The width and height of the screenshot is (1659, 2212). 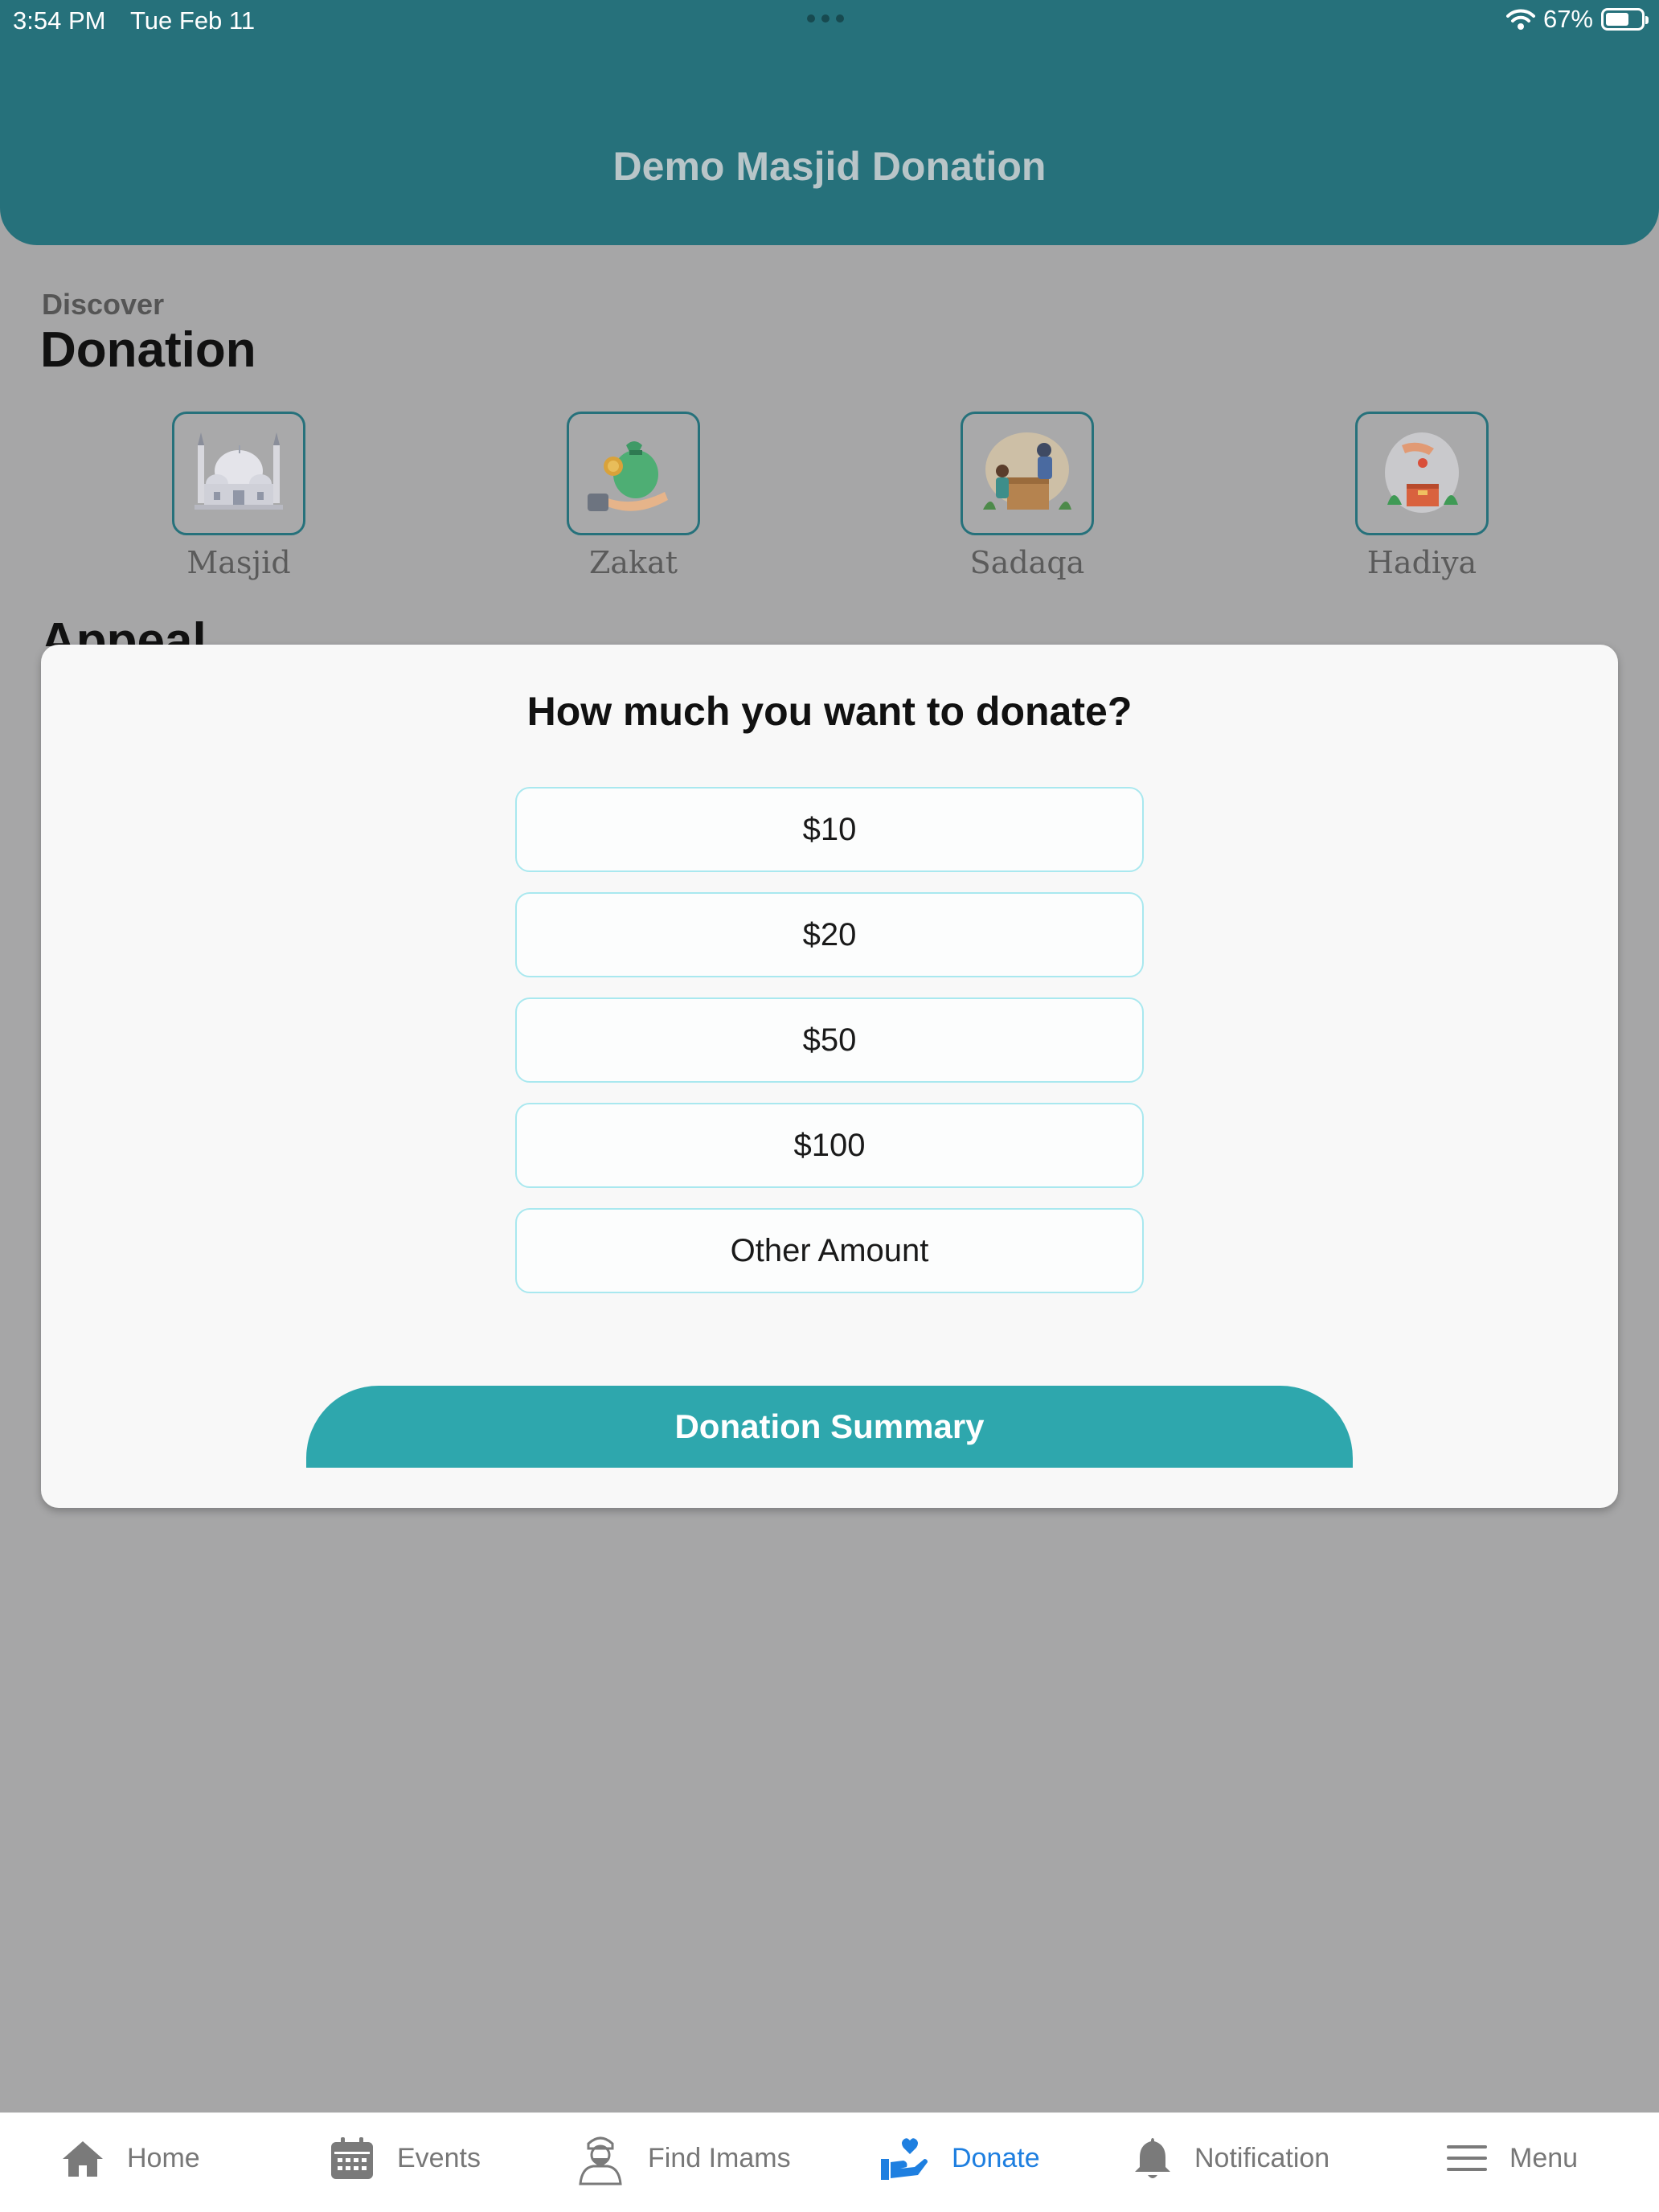 I want to click on status-indicators: 67%, so click(x=1577, y=19).